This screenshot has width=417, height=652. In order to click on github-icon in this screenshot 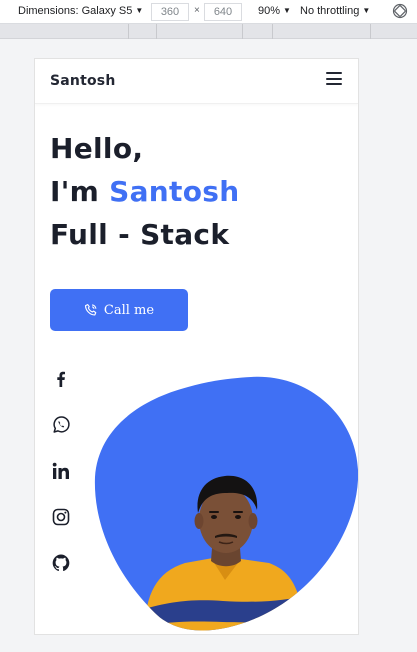, I will do `click(61, 563)`.